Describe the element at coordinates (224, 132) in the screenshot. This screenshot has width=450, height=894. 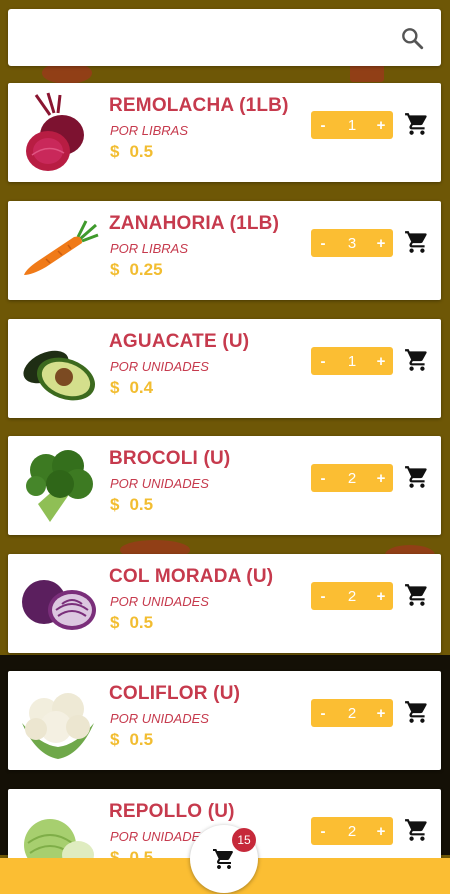
I see `product-card: REMOLACHA (1LB) POR LIBRAS $0.5 - 1 +` at that location.